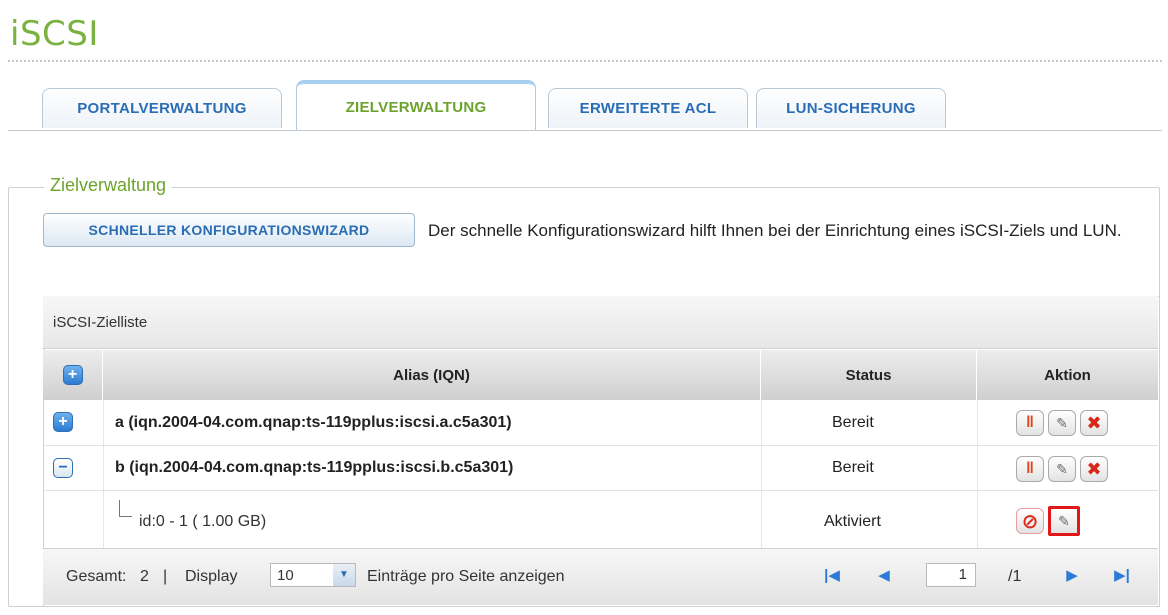  I want to click on target-list-title: iSCSI-Zielliste, so click(100, 322).